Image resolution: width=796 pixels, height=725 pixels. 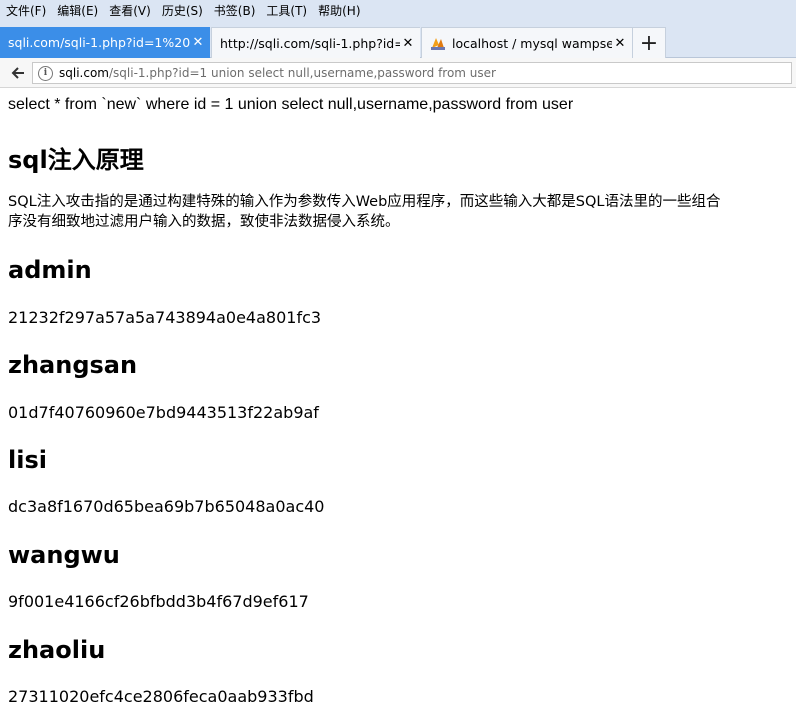 I want to click on new-tab-button: +, so click(x=649, y=42).